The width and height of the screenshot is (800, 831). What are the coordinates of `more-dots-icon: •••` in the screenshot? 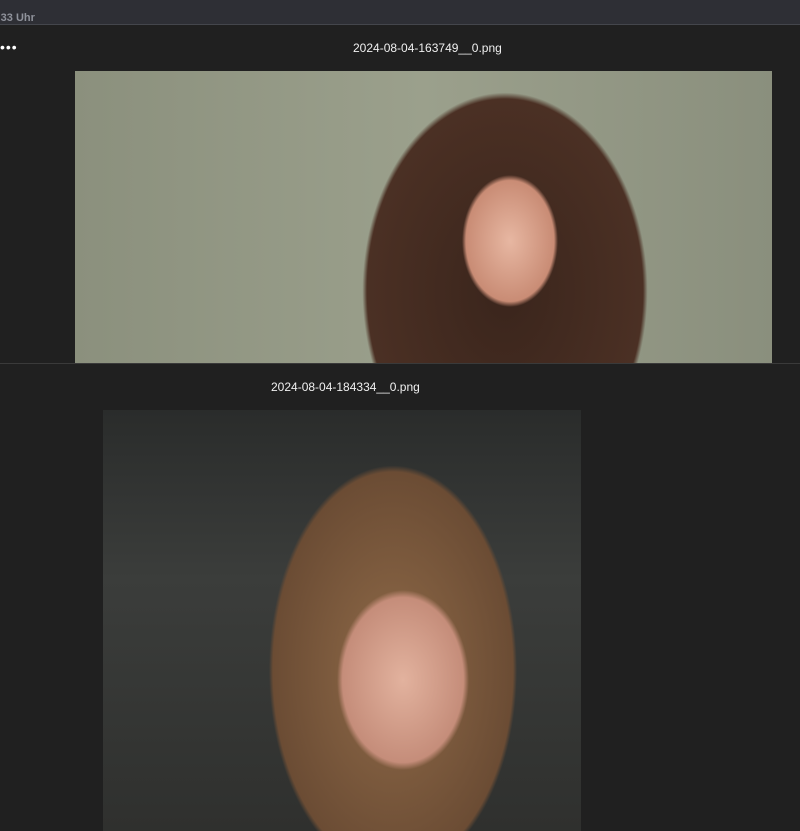 It's located at (9, 47).